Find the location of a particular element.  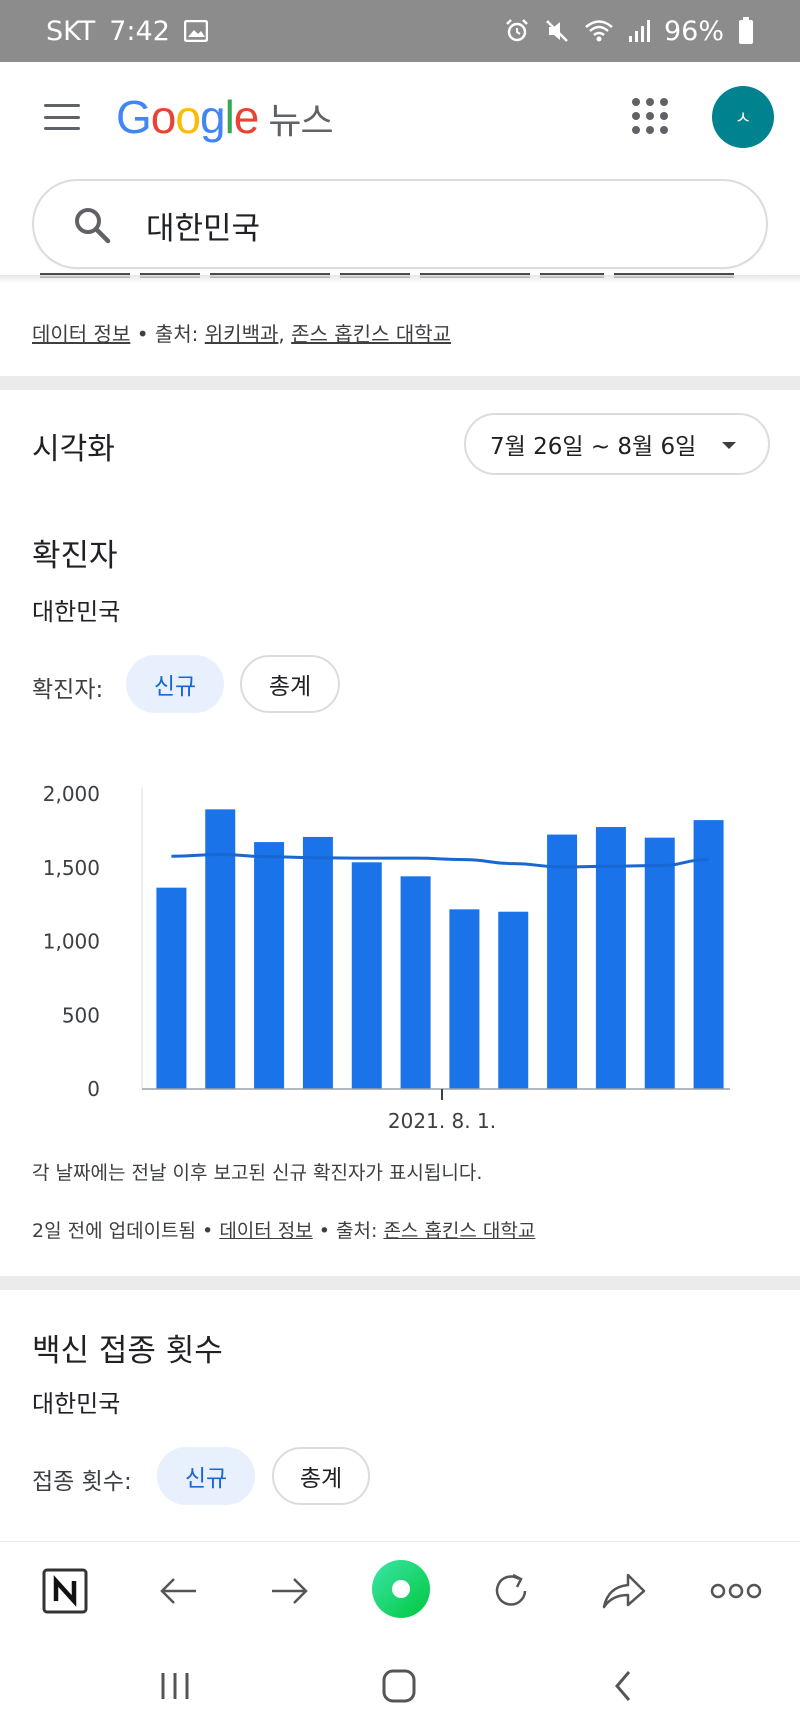

search-bar is located at coordinates (400, 224).